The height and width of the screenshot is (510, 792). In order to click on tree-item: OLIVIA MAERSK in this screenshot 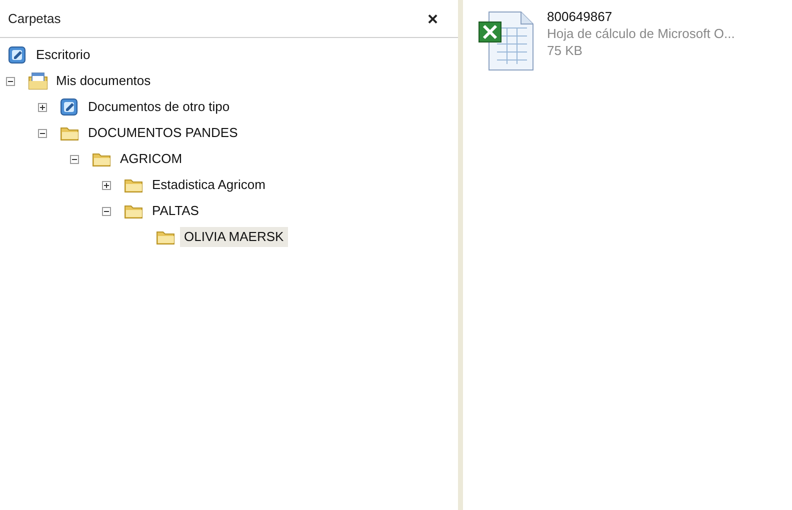, I will do `click(234, 237)`.